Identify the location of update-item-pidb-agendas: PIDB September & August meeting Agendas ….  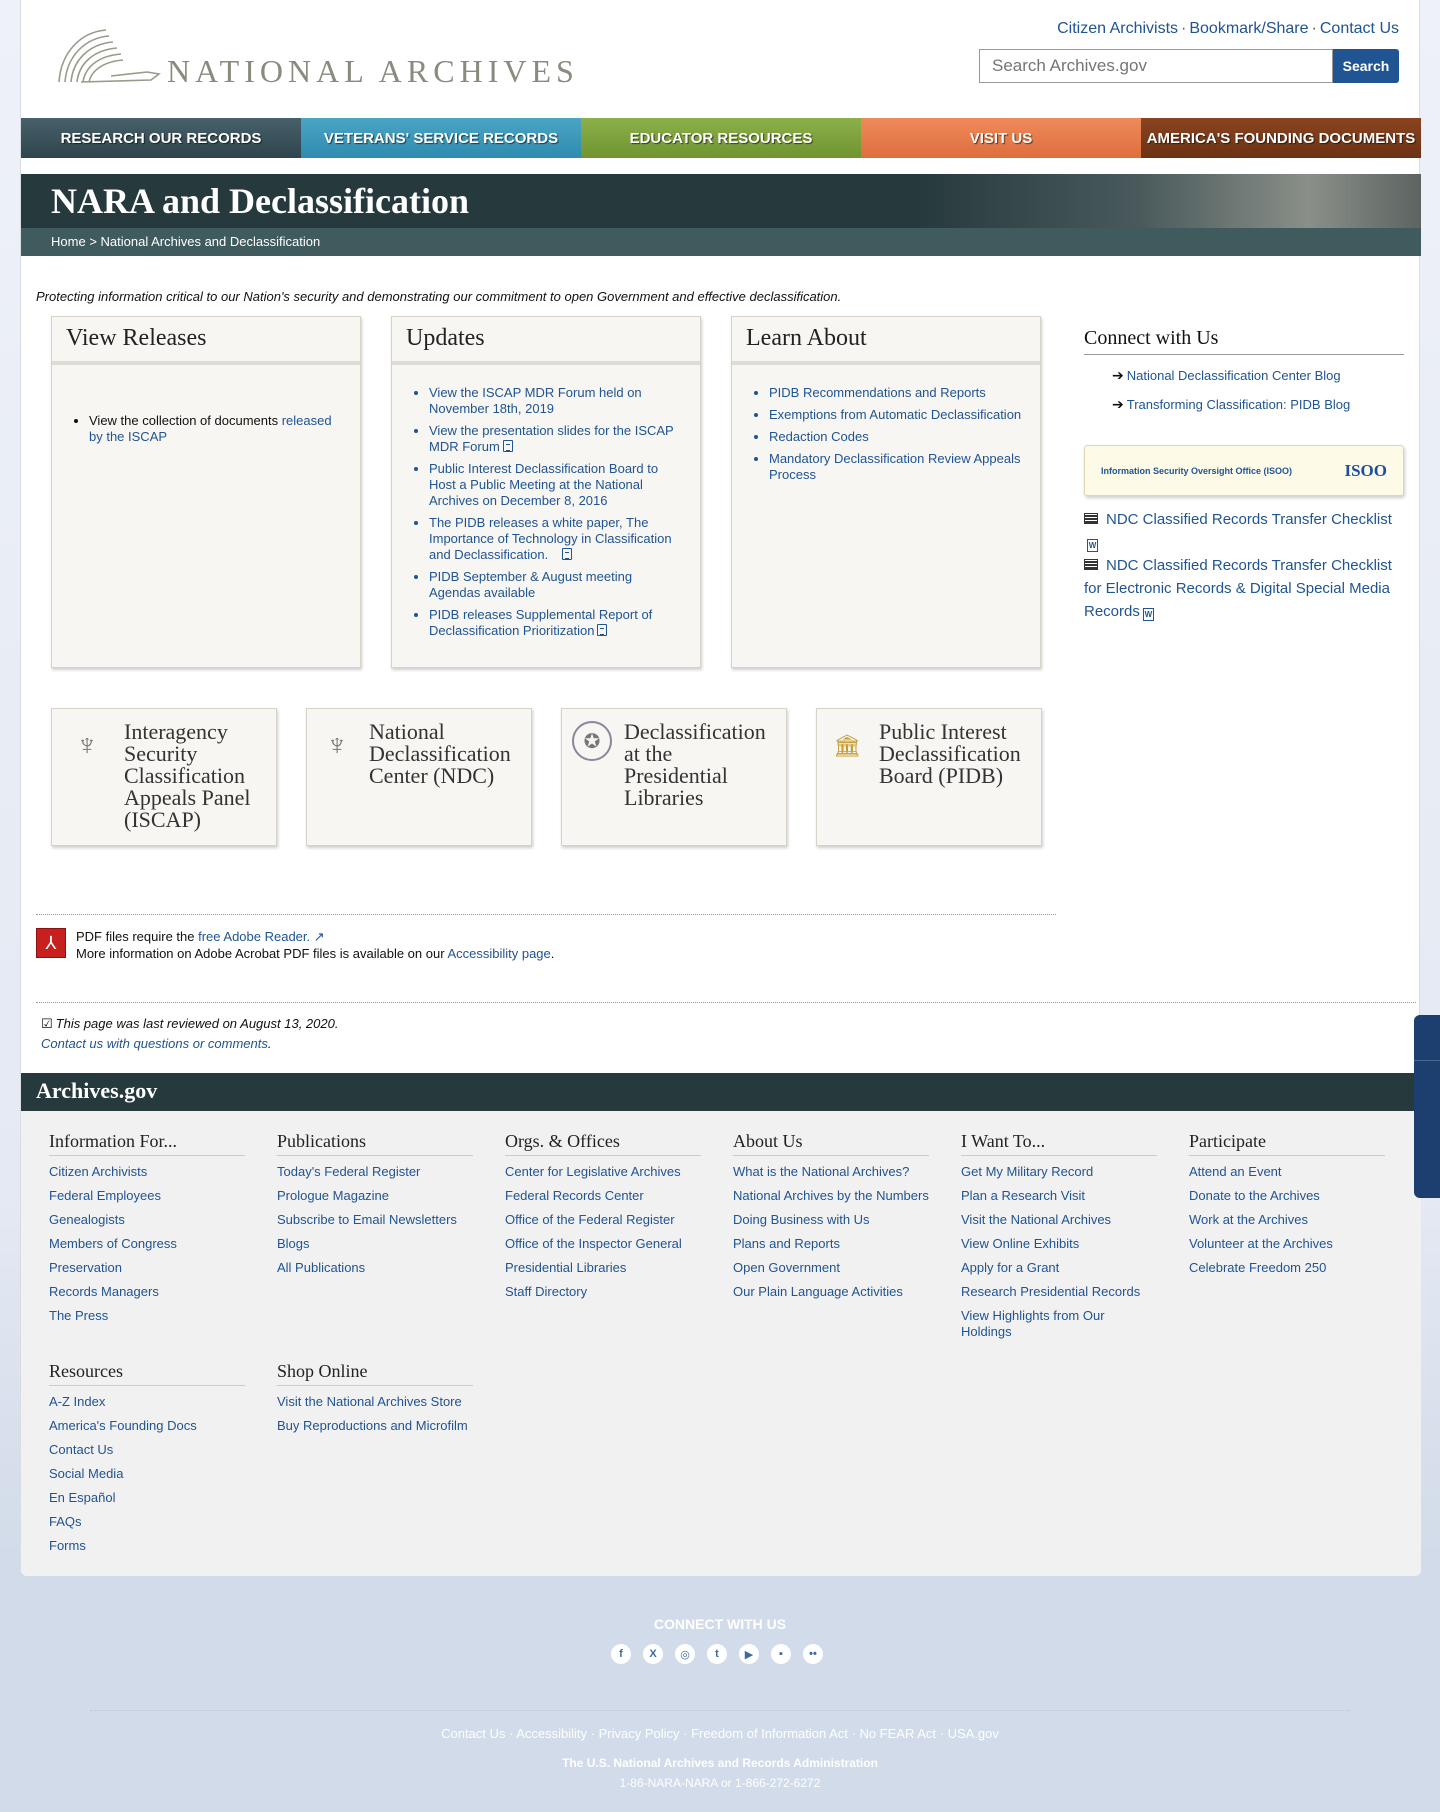
(557, 585).